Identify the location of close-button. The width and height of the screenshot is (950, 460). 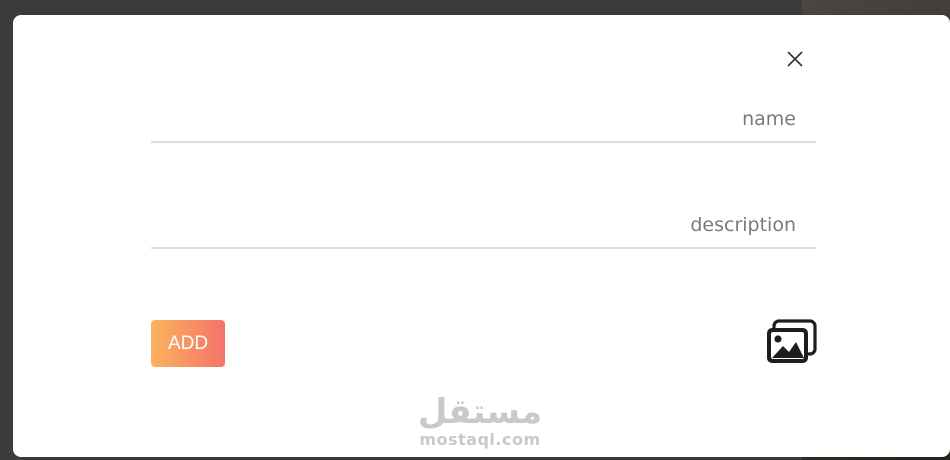
(795, 59).